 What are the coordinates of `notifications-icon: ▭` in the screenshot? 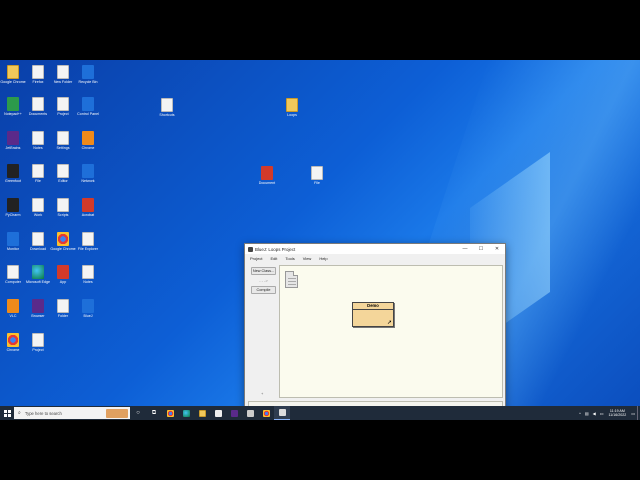 It's located at (633, 413).